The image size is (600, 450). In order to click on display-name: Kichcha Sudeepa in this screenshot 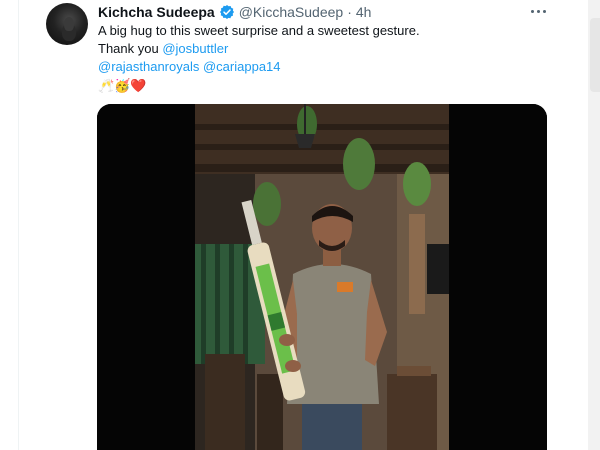, I will do `click(156, 12)`.